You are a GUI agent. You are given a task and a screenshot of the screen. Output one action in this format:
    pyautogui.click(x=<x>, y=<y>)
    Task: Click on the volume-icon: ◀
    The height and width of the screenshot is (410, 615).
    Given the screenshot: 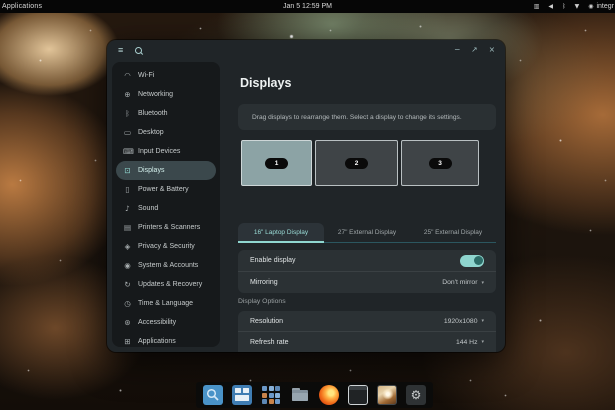 What is the action you would take?
    pyautogui.click(x=550, y=6)
    